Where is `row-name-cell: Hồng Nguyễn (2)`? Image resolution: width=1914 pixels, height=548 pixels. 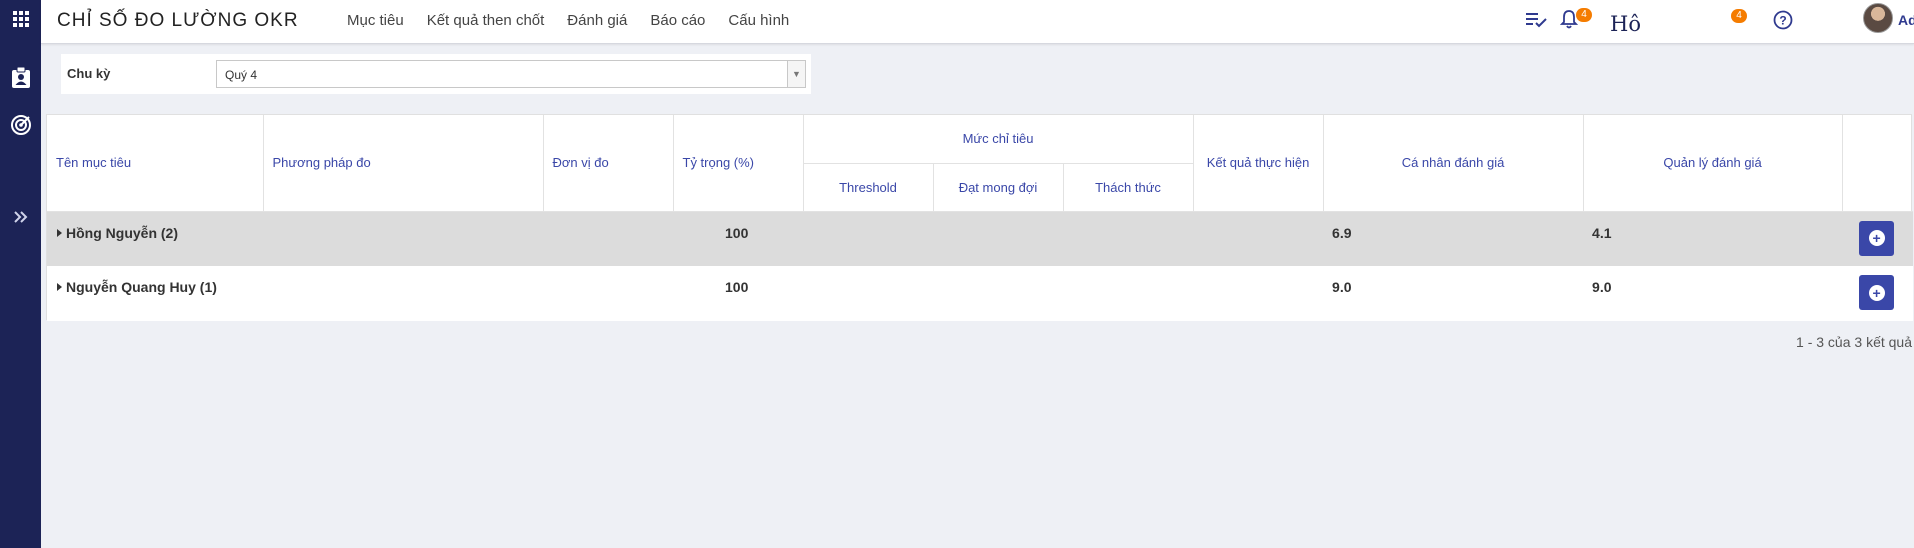 row-name-cell: Hồng Nguyễn (2) is located at coordinates (155, 238).